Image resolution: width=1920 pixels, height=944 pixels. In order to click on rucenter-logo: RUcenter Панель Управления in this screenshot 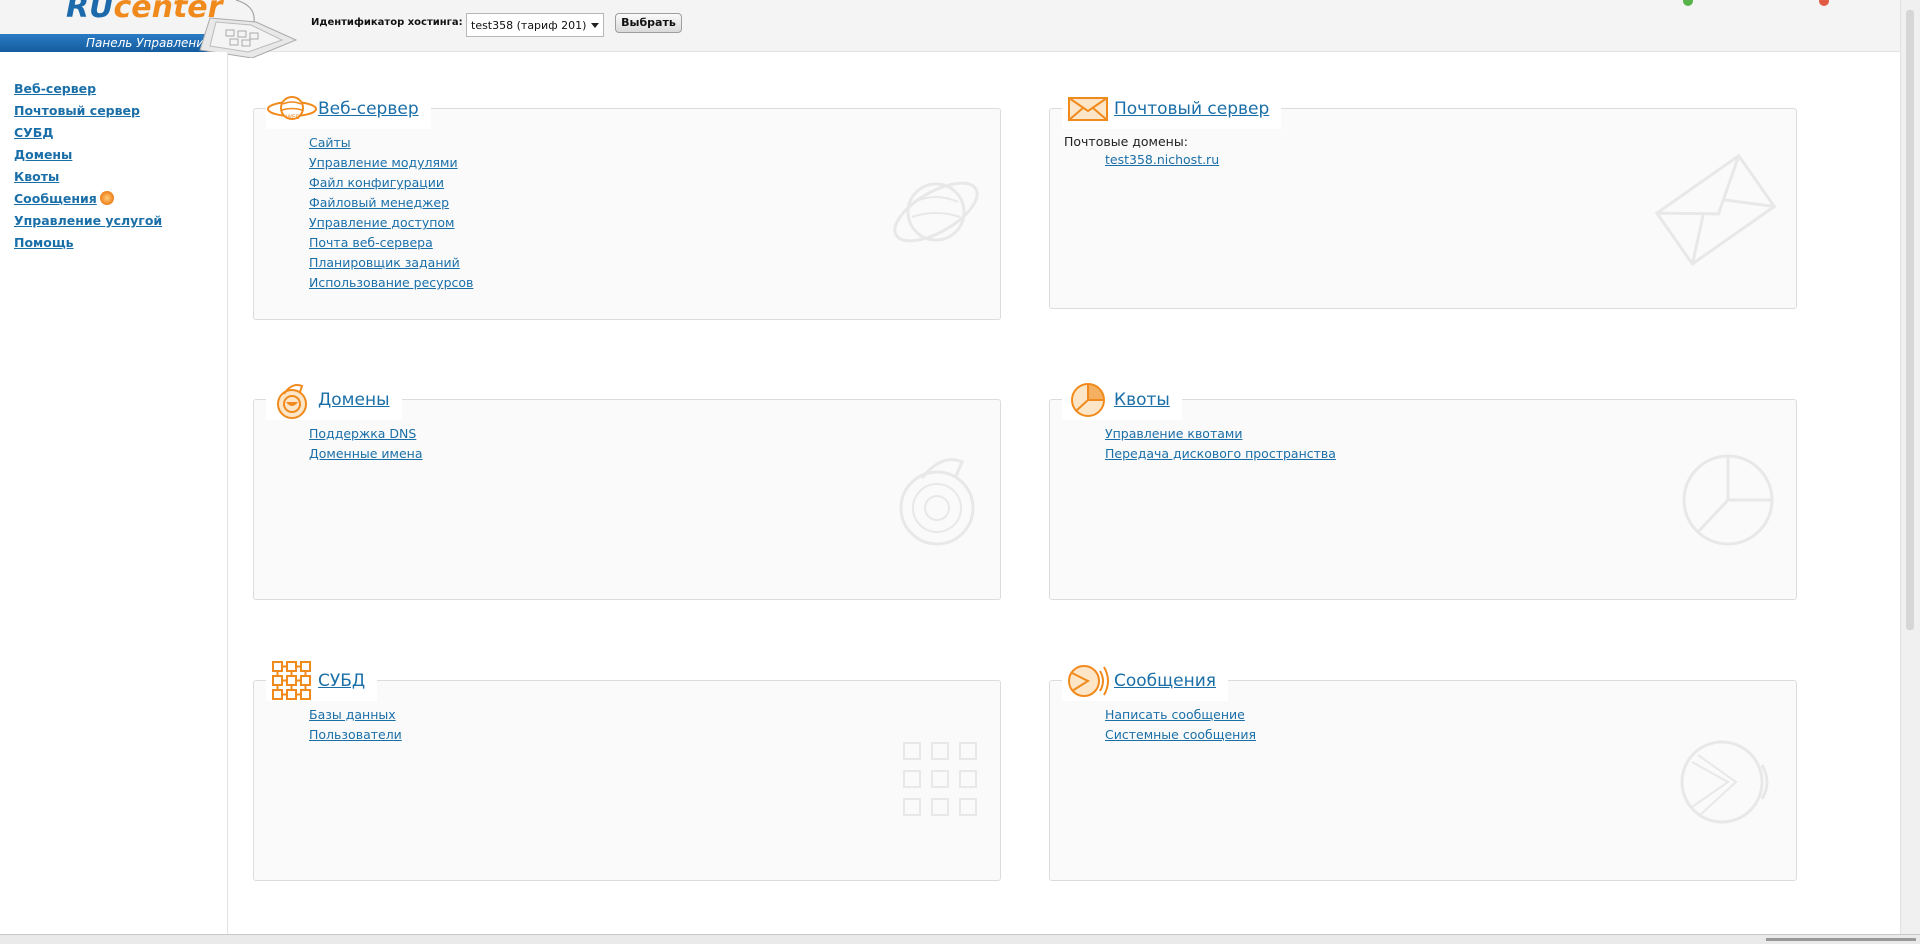, I will do `click(155, 29)`.